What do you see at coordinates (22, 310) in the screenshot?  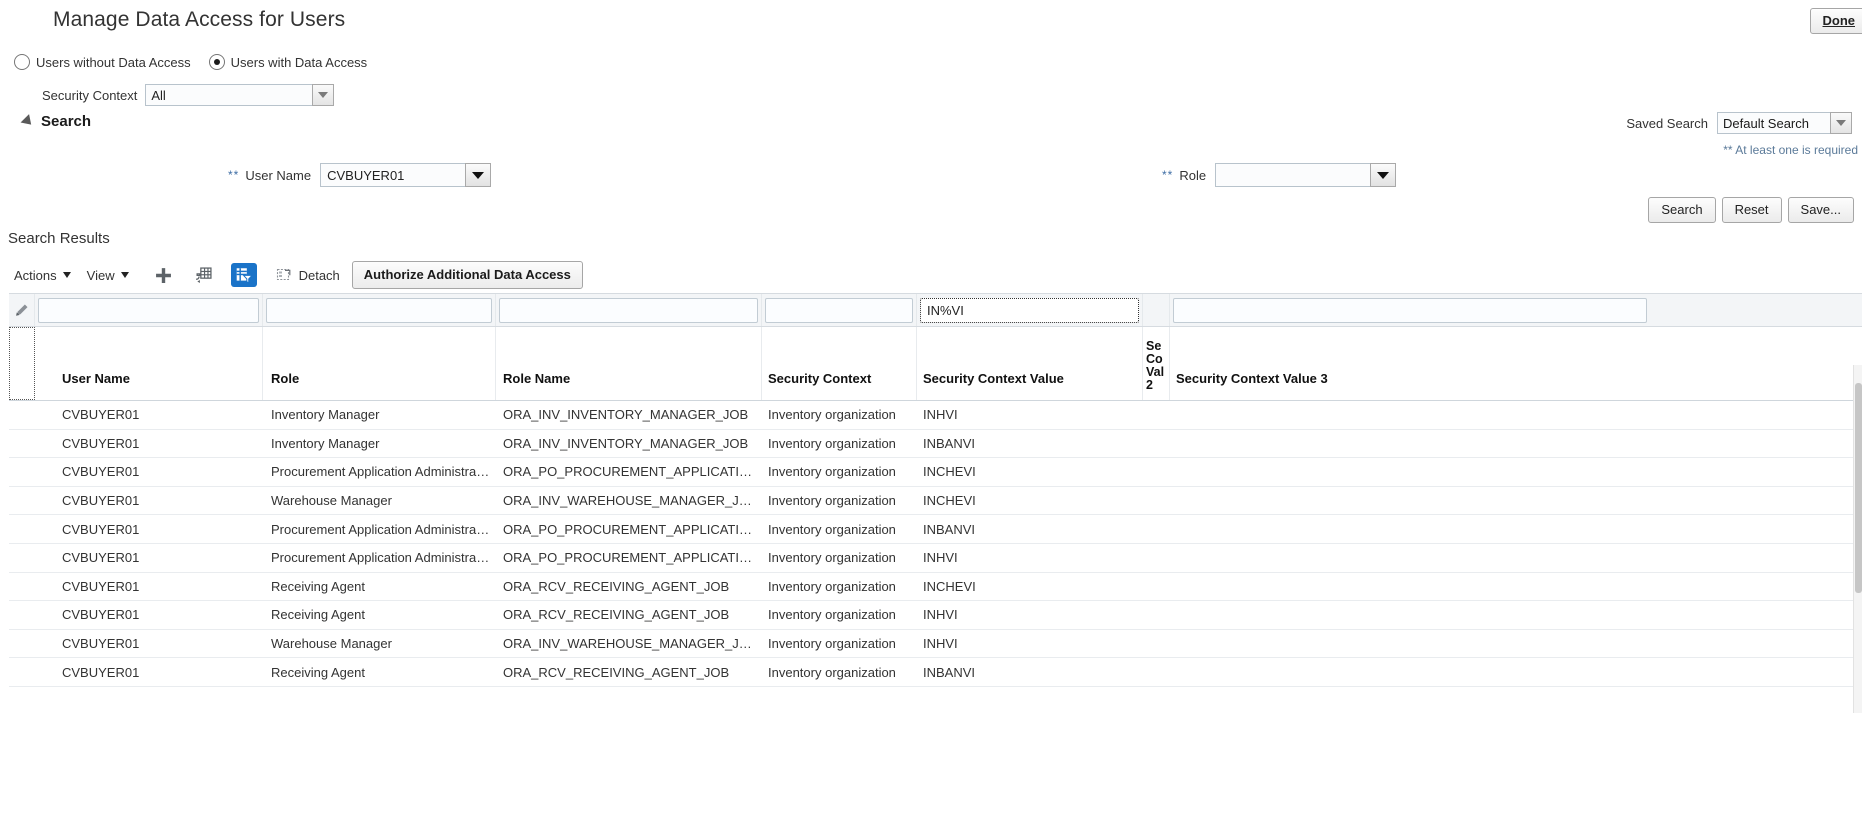 I see `pencil-edit-icon` at bounding box center [22, 310].